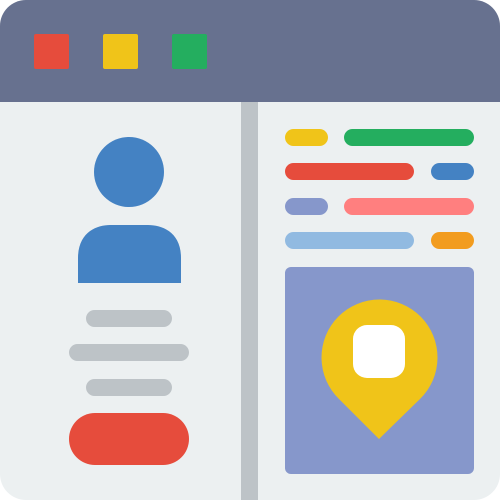  Describe the element at coordinates (129, 318) in the screenshot. I see `profile-name-line` at that location.